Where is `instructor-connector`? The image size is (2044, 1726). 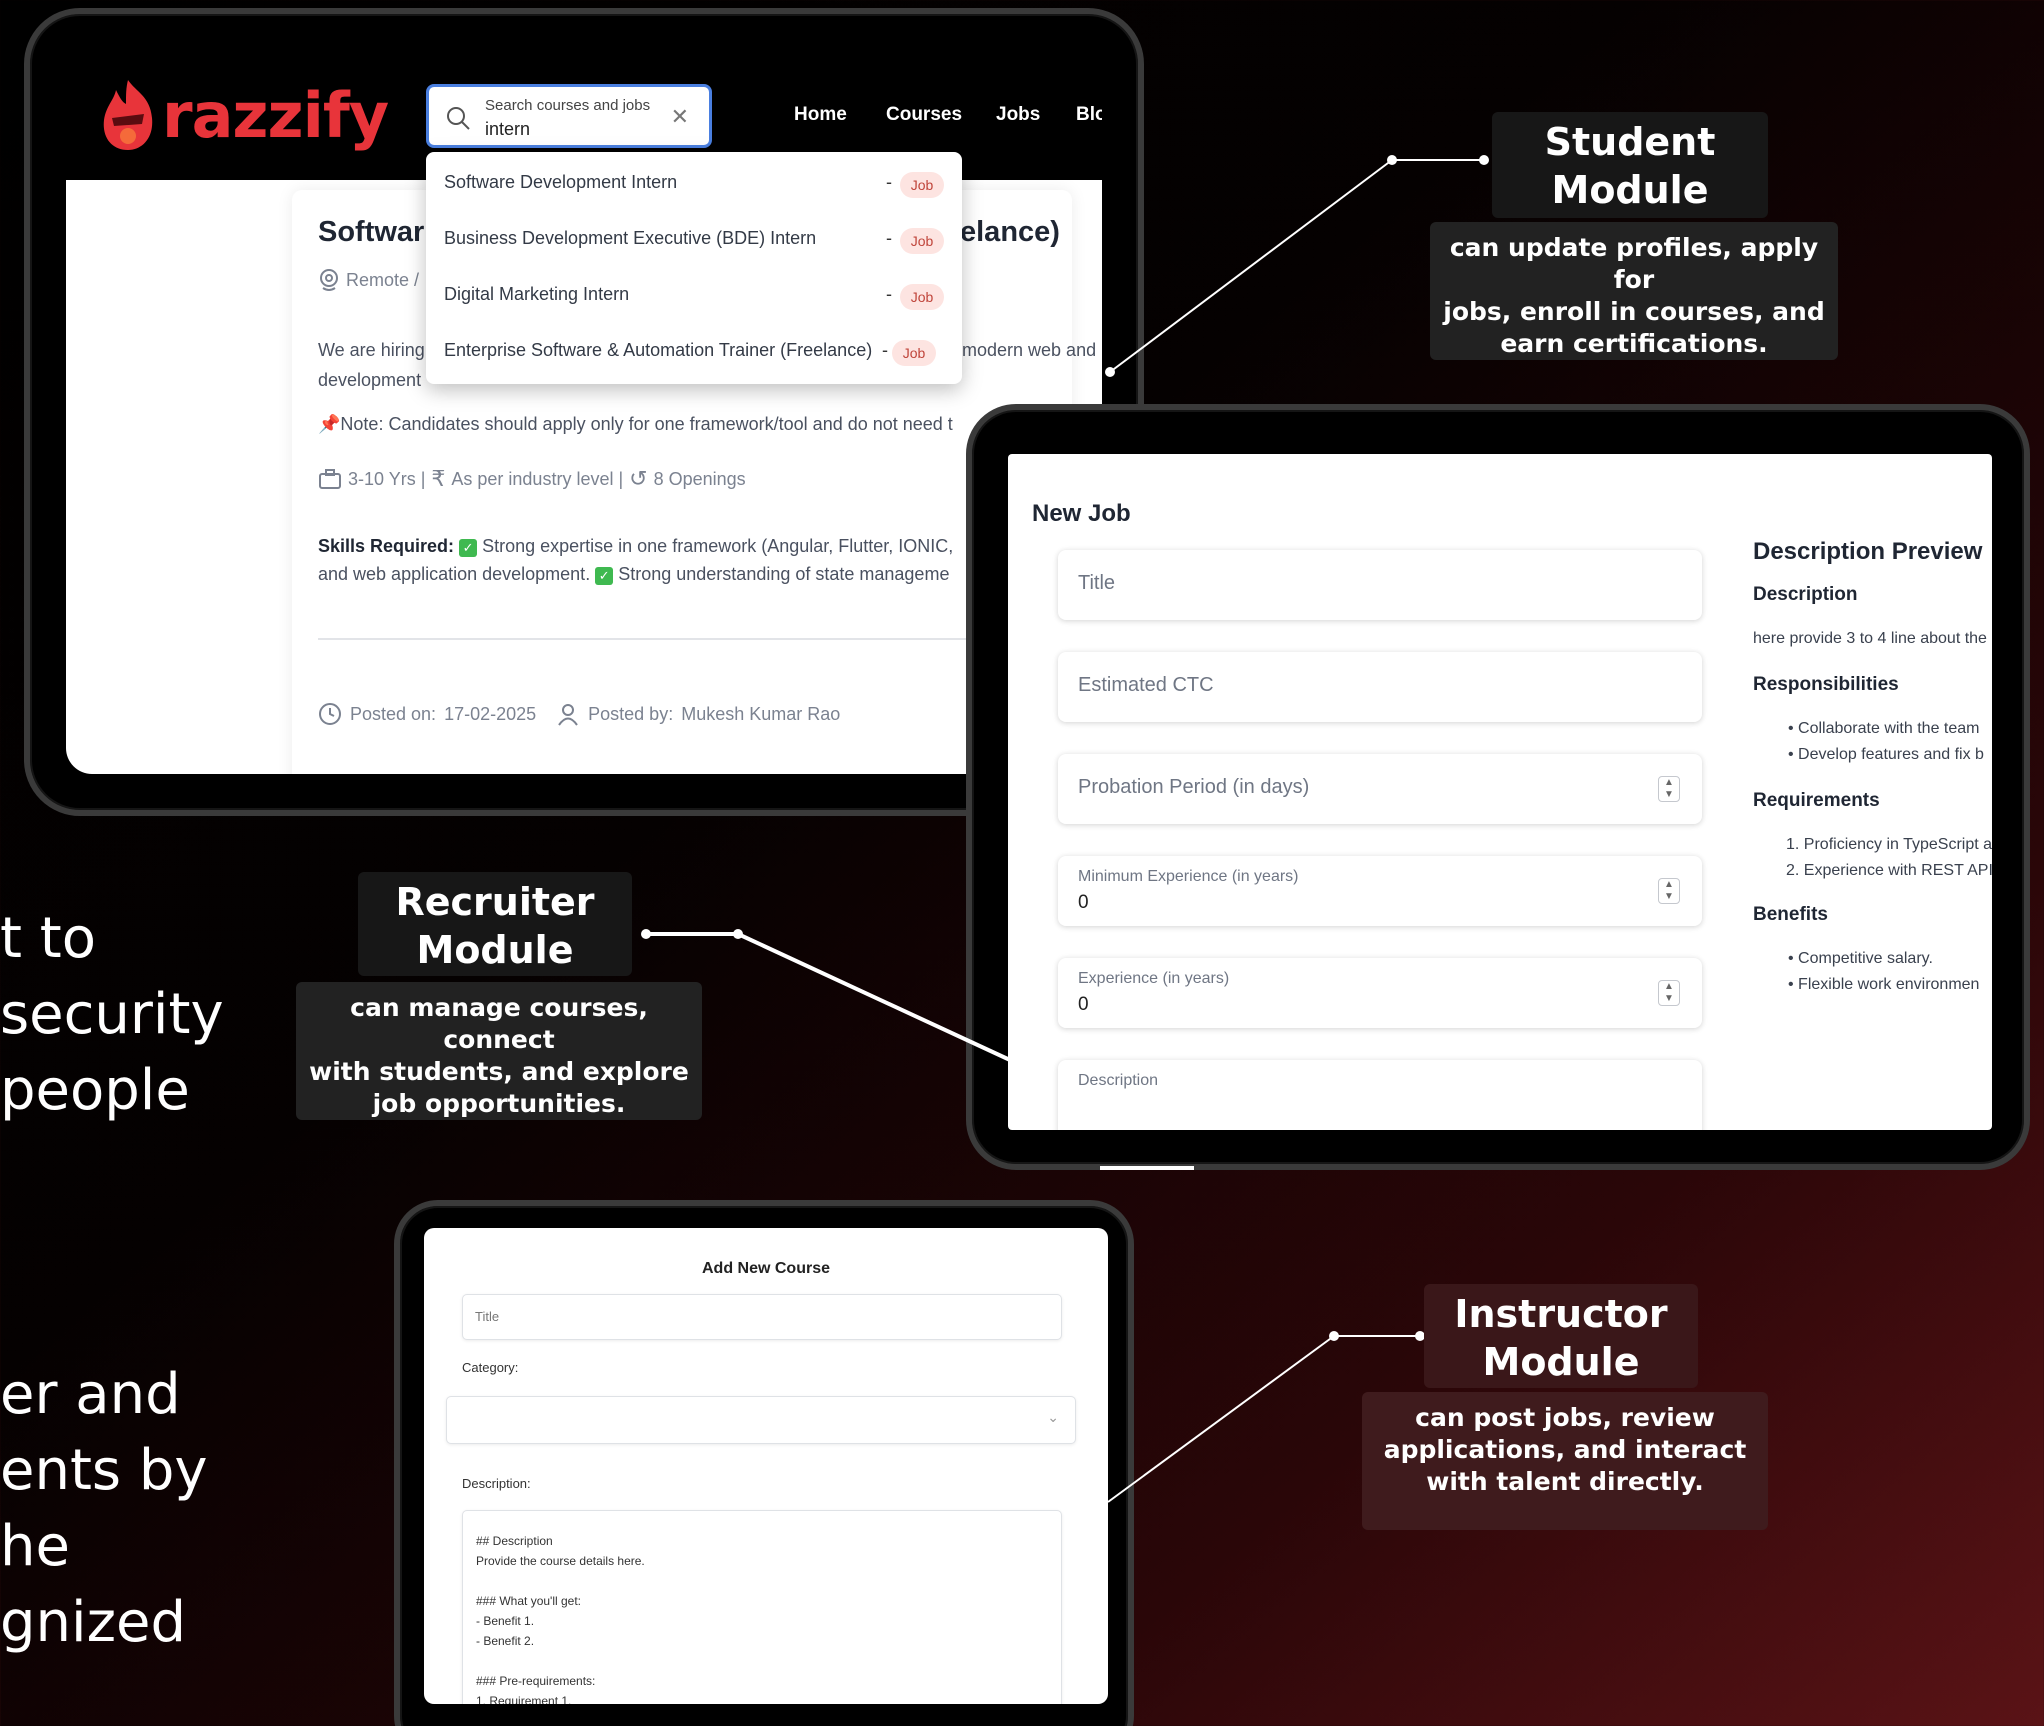 instructor-connector is located at coordinates (1221, 1419).